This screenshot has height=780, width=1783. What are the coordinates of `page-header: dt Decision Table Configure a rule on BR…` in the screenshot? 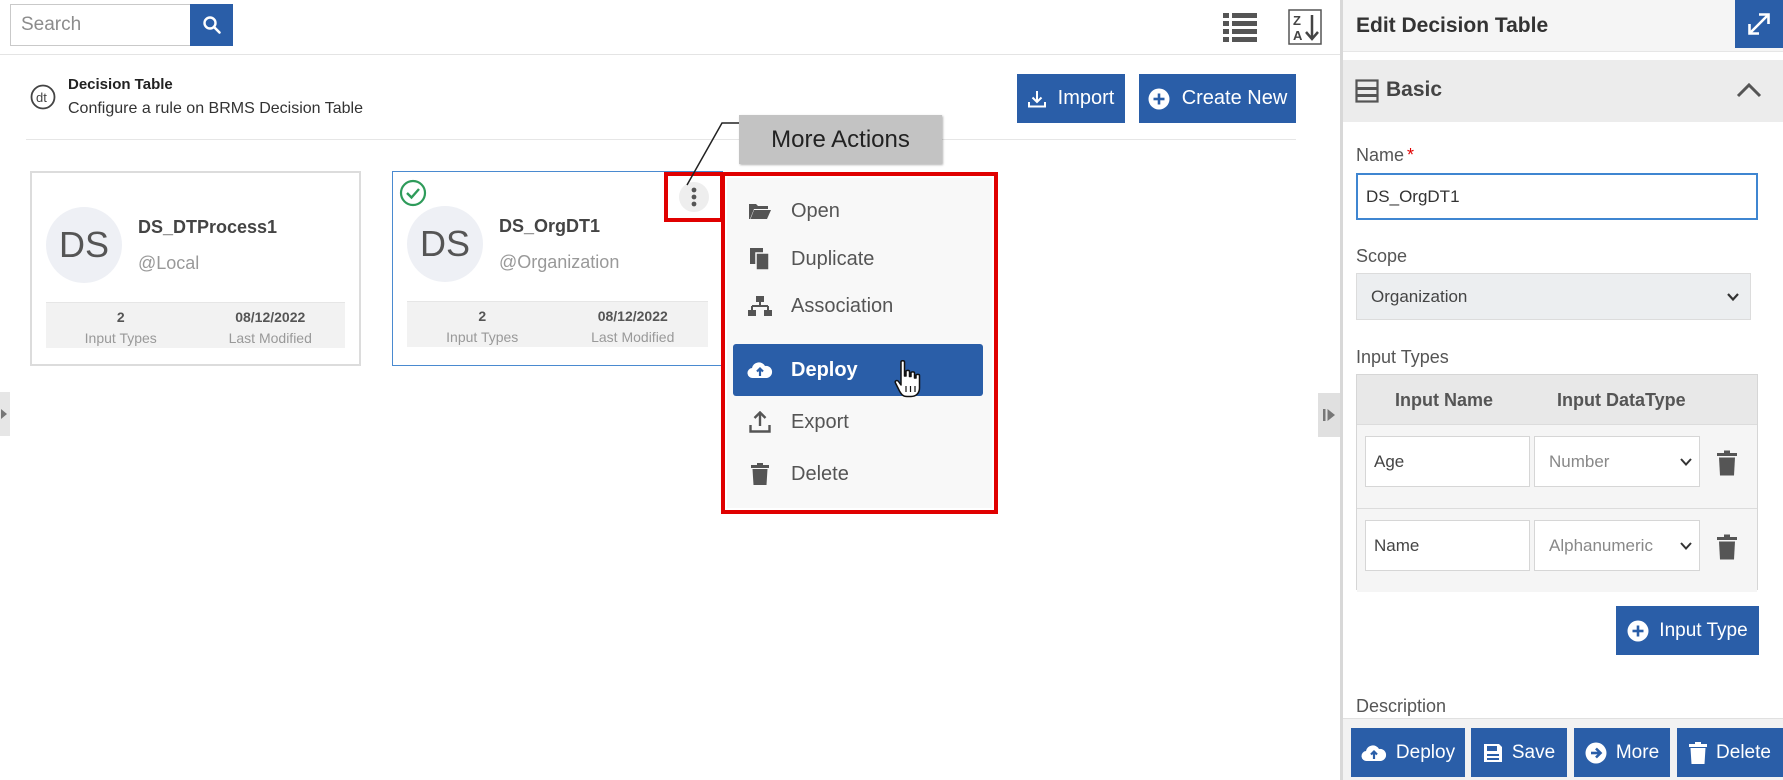 It's located at (661, 104).